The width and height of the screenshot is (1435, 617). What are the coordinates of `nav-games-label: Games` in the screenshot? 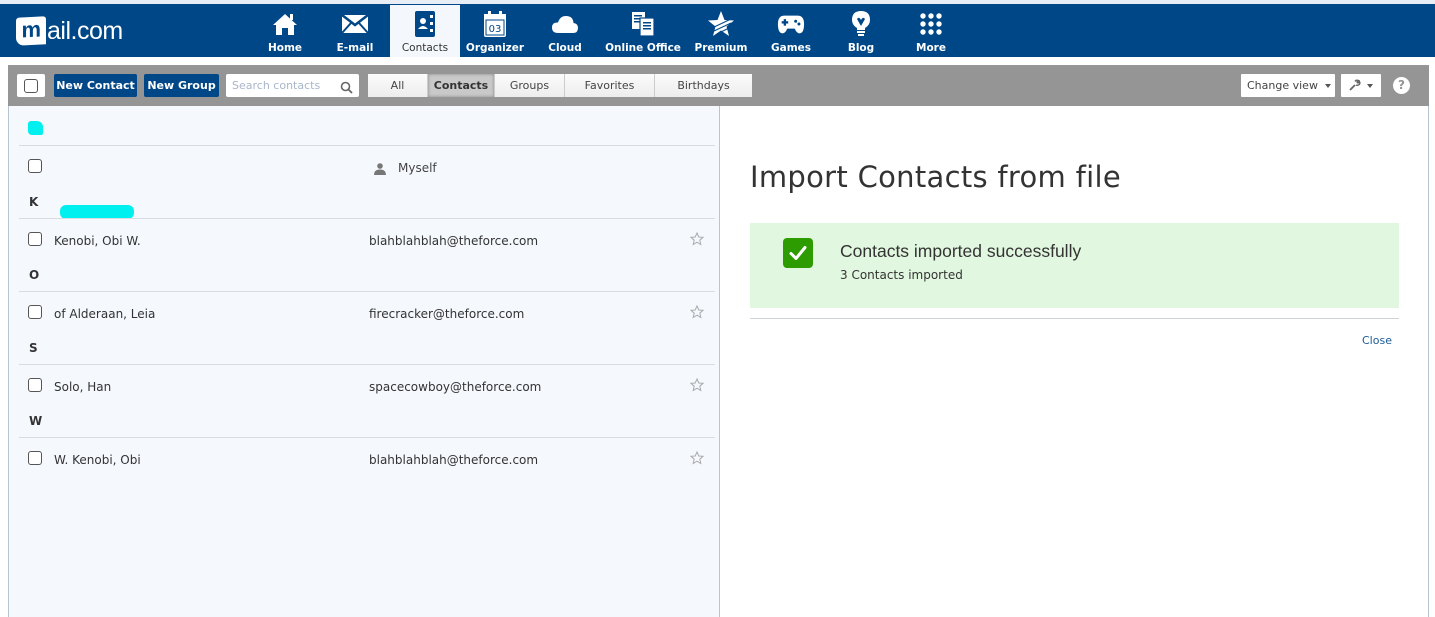 It's located at (791, 48).